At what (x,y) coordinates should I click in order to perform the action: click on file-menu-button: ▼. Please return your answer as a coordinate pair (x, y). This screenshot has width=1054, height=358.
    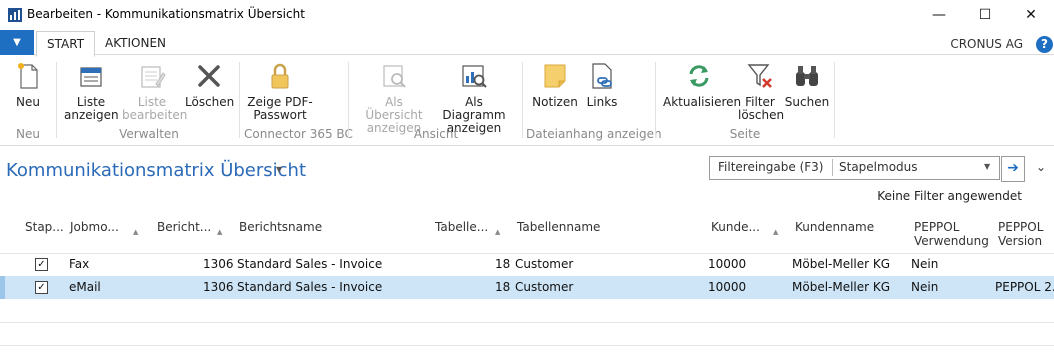
    Looking at the image, I should click on (17, 42).